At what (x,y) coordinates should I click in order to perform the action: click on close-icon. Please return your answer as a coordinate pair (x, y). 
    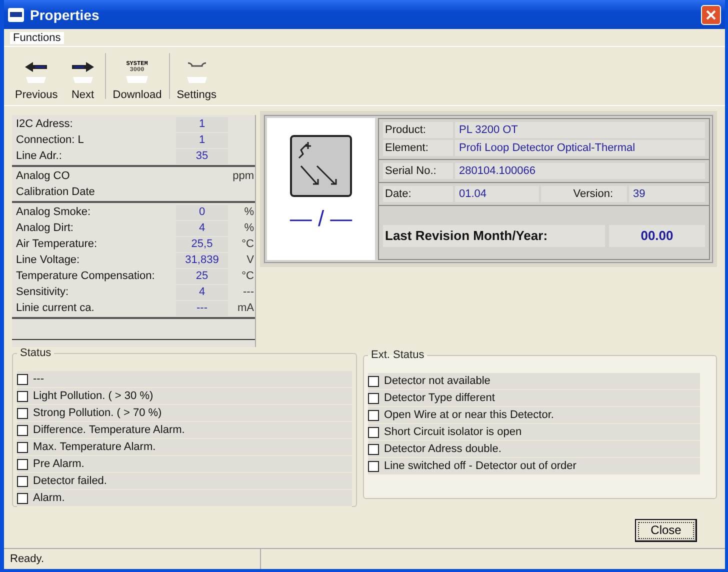
    Looking at the image, I should click on (711, 15).